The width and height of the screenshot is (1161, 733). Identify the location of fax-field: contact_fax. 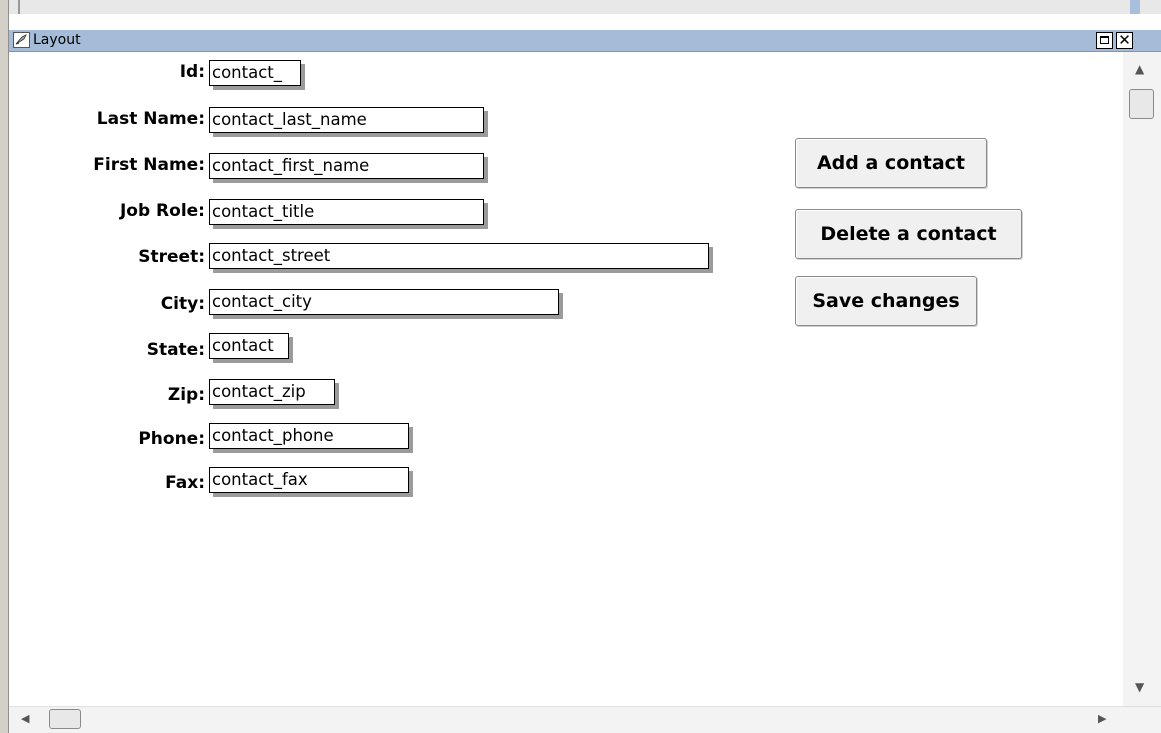
(309, 480).